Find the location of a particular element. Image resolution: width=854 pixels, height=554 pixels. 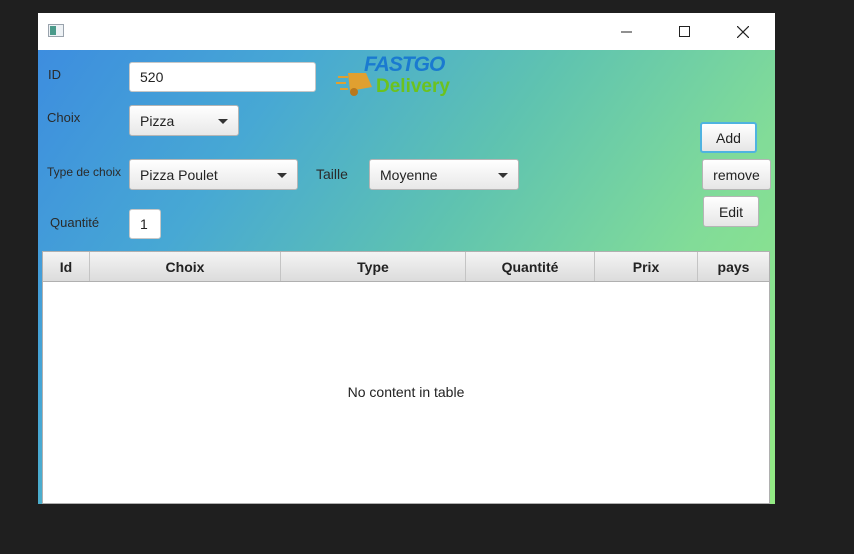

table-header: Id Choix Type Quantité Prix pays is located at coordinates (406, 267).